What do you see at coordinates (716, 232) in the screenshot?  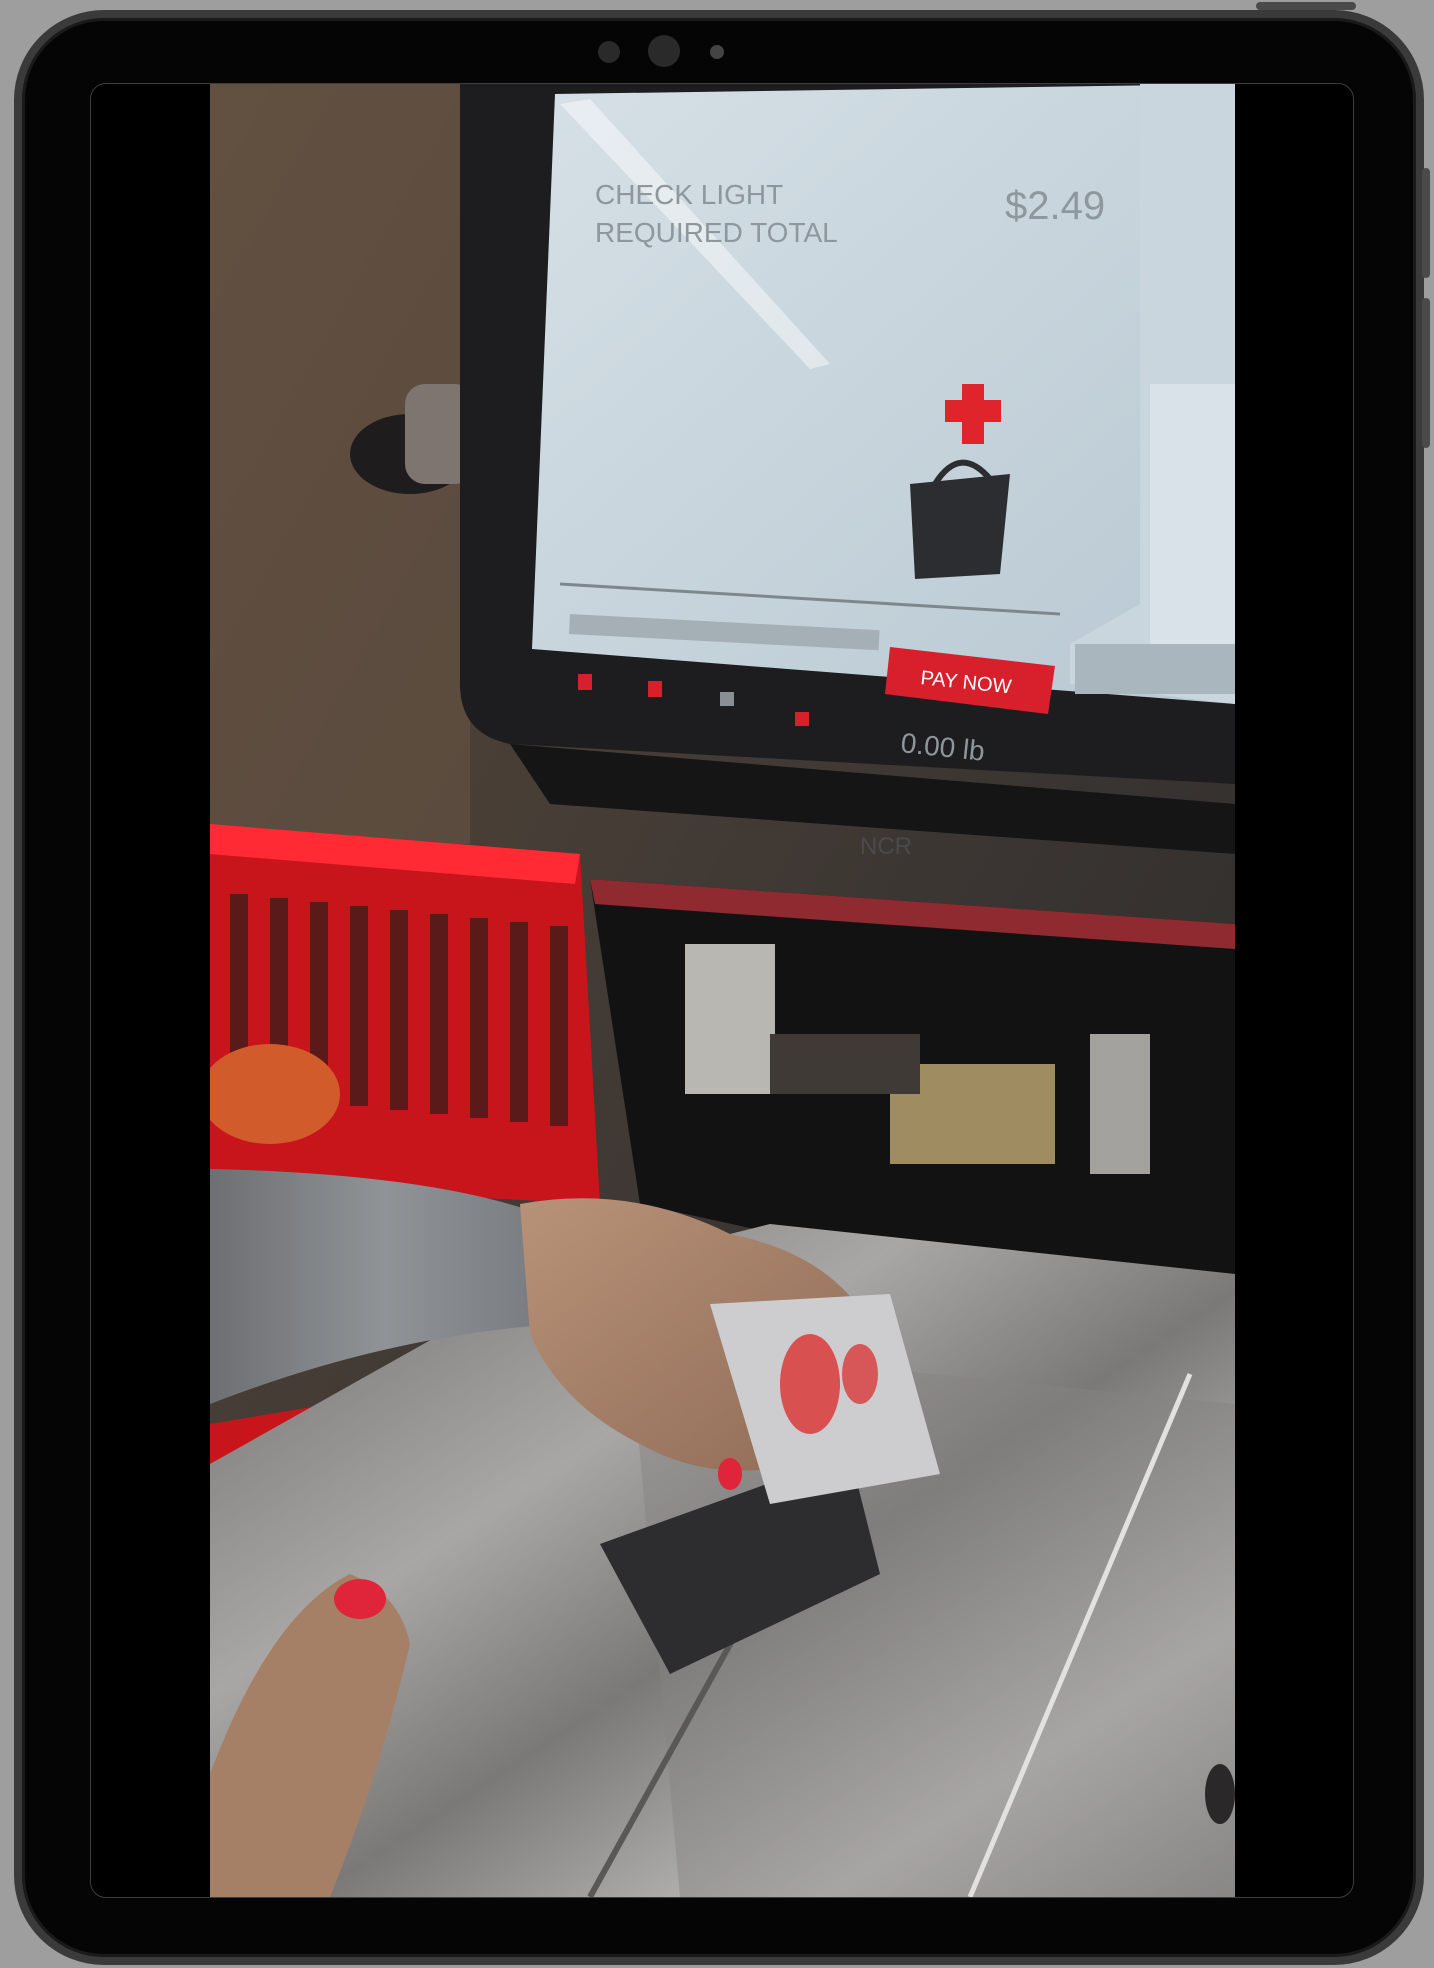 I see `kiosk-line2: REQUIRED TOTAL` at bounding box center [716, 232].